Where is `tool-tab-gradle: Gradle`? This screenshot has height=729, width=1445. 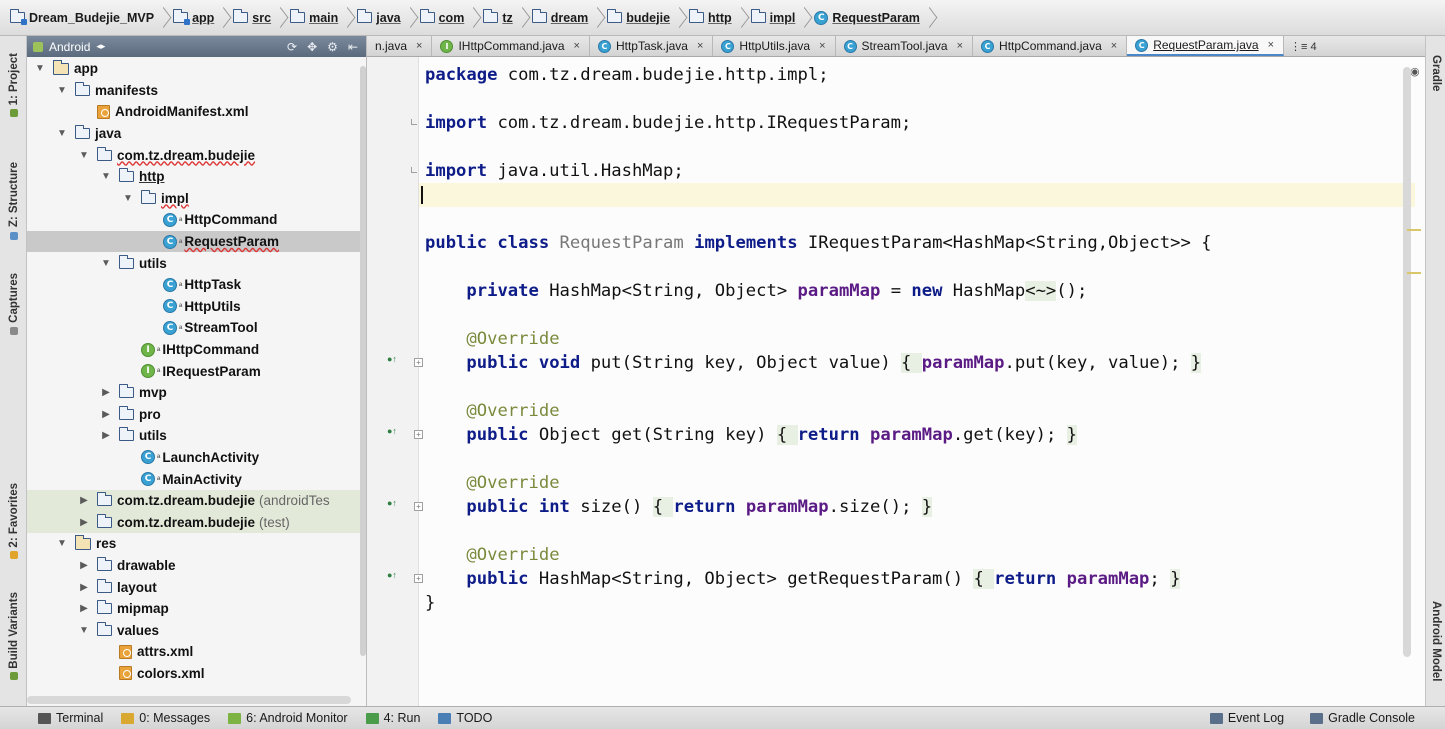 tool-tab-gradle: Gradle is located at coordinates (1435, 73).